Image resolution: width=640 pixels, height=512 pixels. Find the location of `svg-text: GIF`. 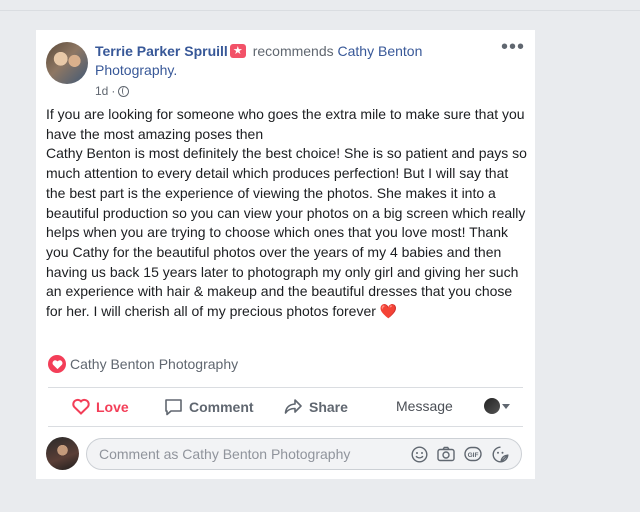

svg-text: GIF is located at coordinates (473, 455).